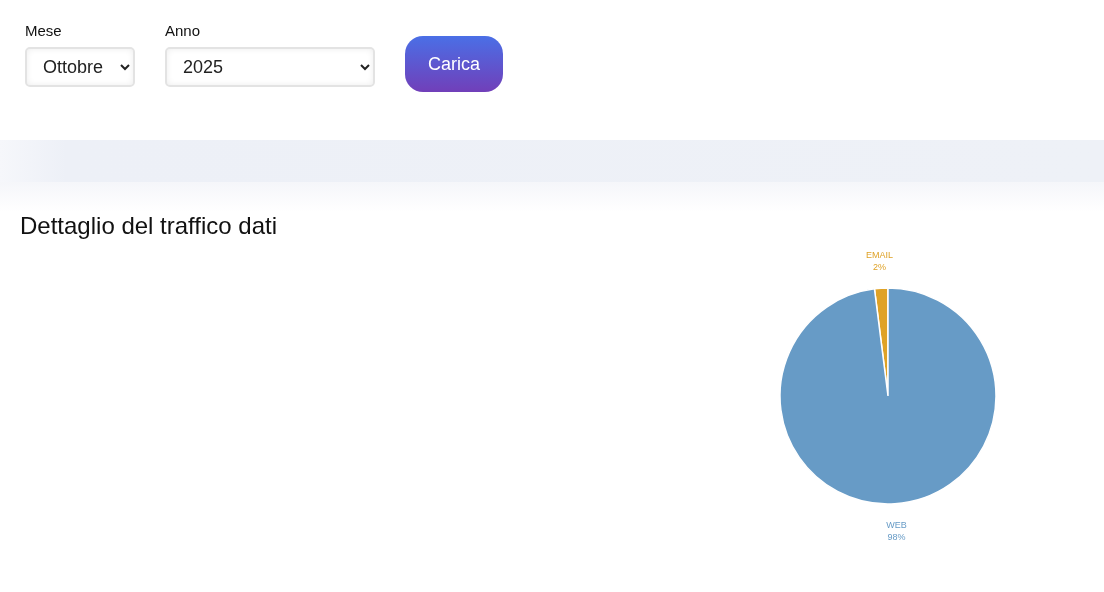 This screenshot has width=1104, height=592. Describe the element at coordinates (149, 226) in the screenshot. I see `section-title: Dettaglio del traffico dati` at that location.